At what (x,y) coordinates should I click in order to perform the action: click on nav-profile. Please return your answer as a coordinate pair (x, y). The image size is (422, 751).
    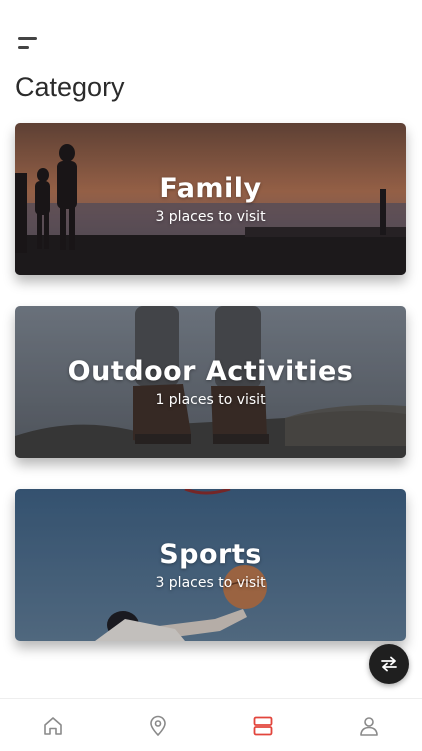
    Looking at the image, I should click on (369, 726).